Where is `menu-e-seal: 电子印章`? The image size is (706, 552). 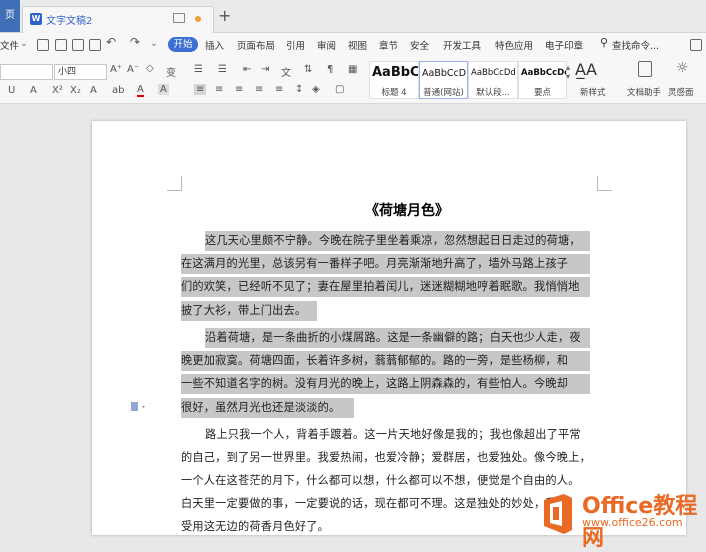
menu-e-seal: 电子印章 is located at coordinates (564, 45).